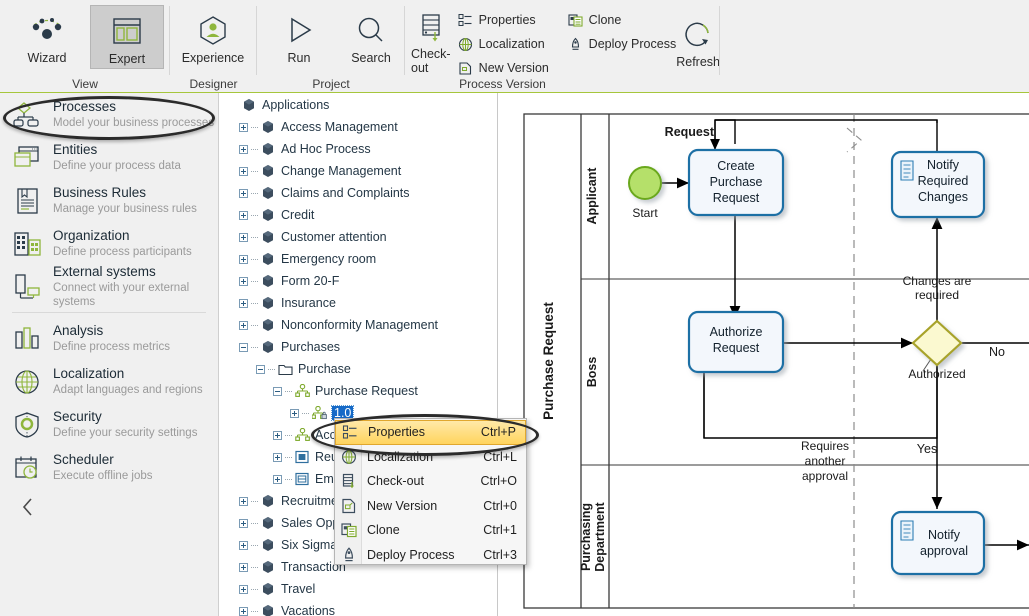 The width and height of the screenshot is (1029, 616). What do you see at coordinates (621, 44) in the screenshot?
I see `deploy-process-ribbon-button: Deploy Process` at bounding box center [621, 44].